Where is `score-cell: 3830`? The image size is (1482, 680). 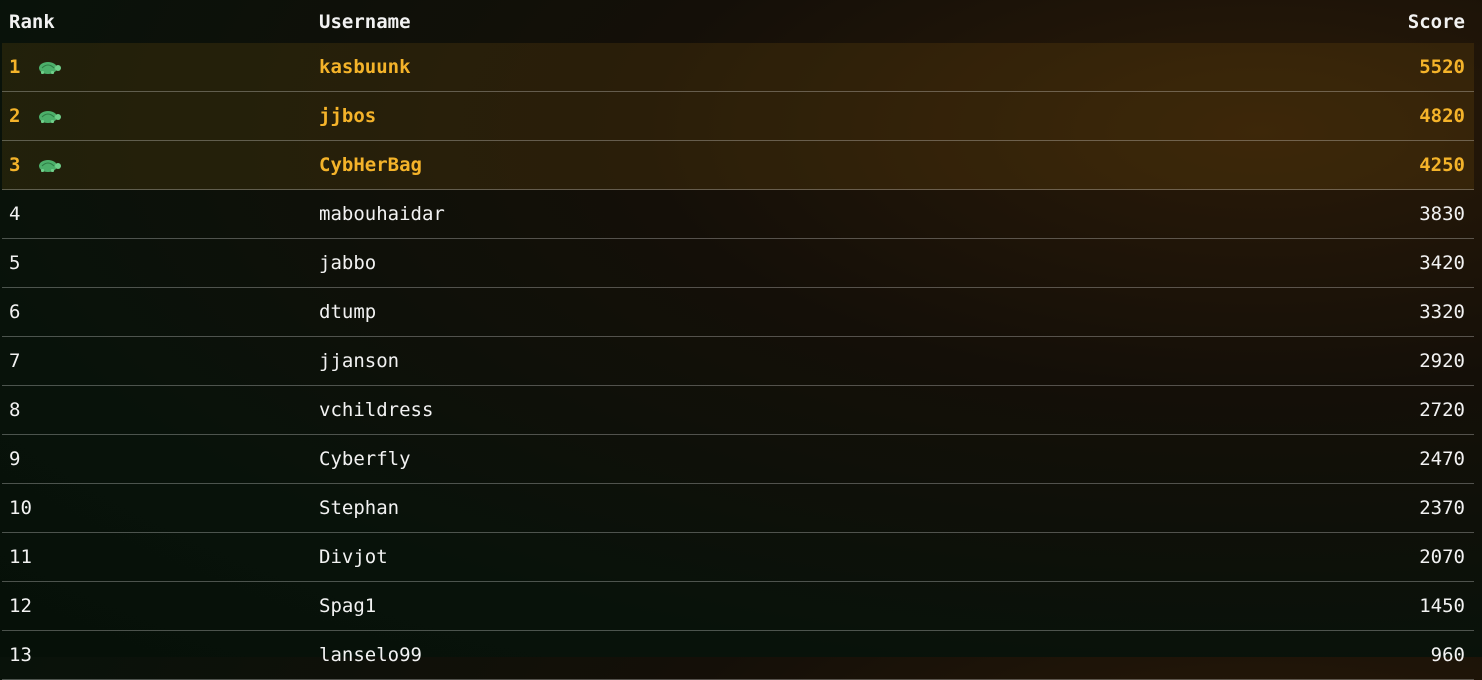 score-cell: 3830 is located at coordinates (1442, 214).